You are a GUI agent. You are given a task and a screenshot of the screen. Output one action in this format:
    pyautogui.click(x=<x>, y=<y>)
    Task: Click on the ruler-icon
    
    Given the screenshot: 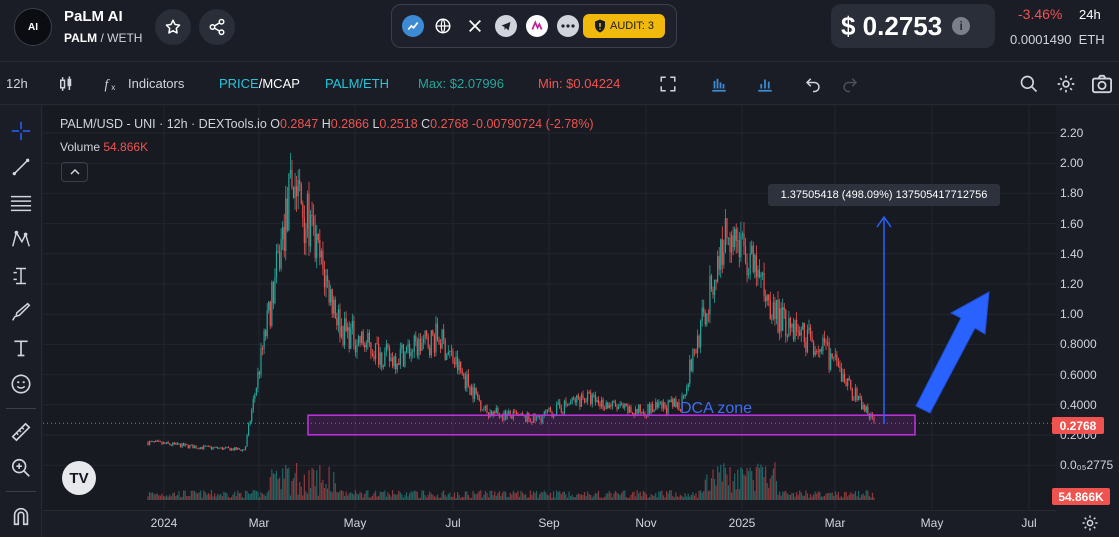 What is the action you would take?
    pyautogui.click(x=21, y=432)
    